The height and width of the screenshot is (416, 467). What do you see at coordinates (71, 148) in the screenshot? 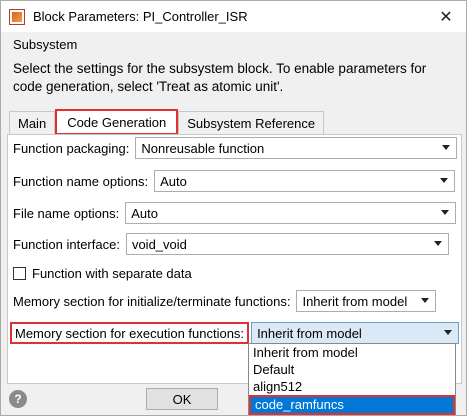
I see `function-packaging-label: Function packaging:` at bounding box center [71, 148].